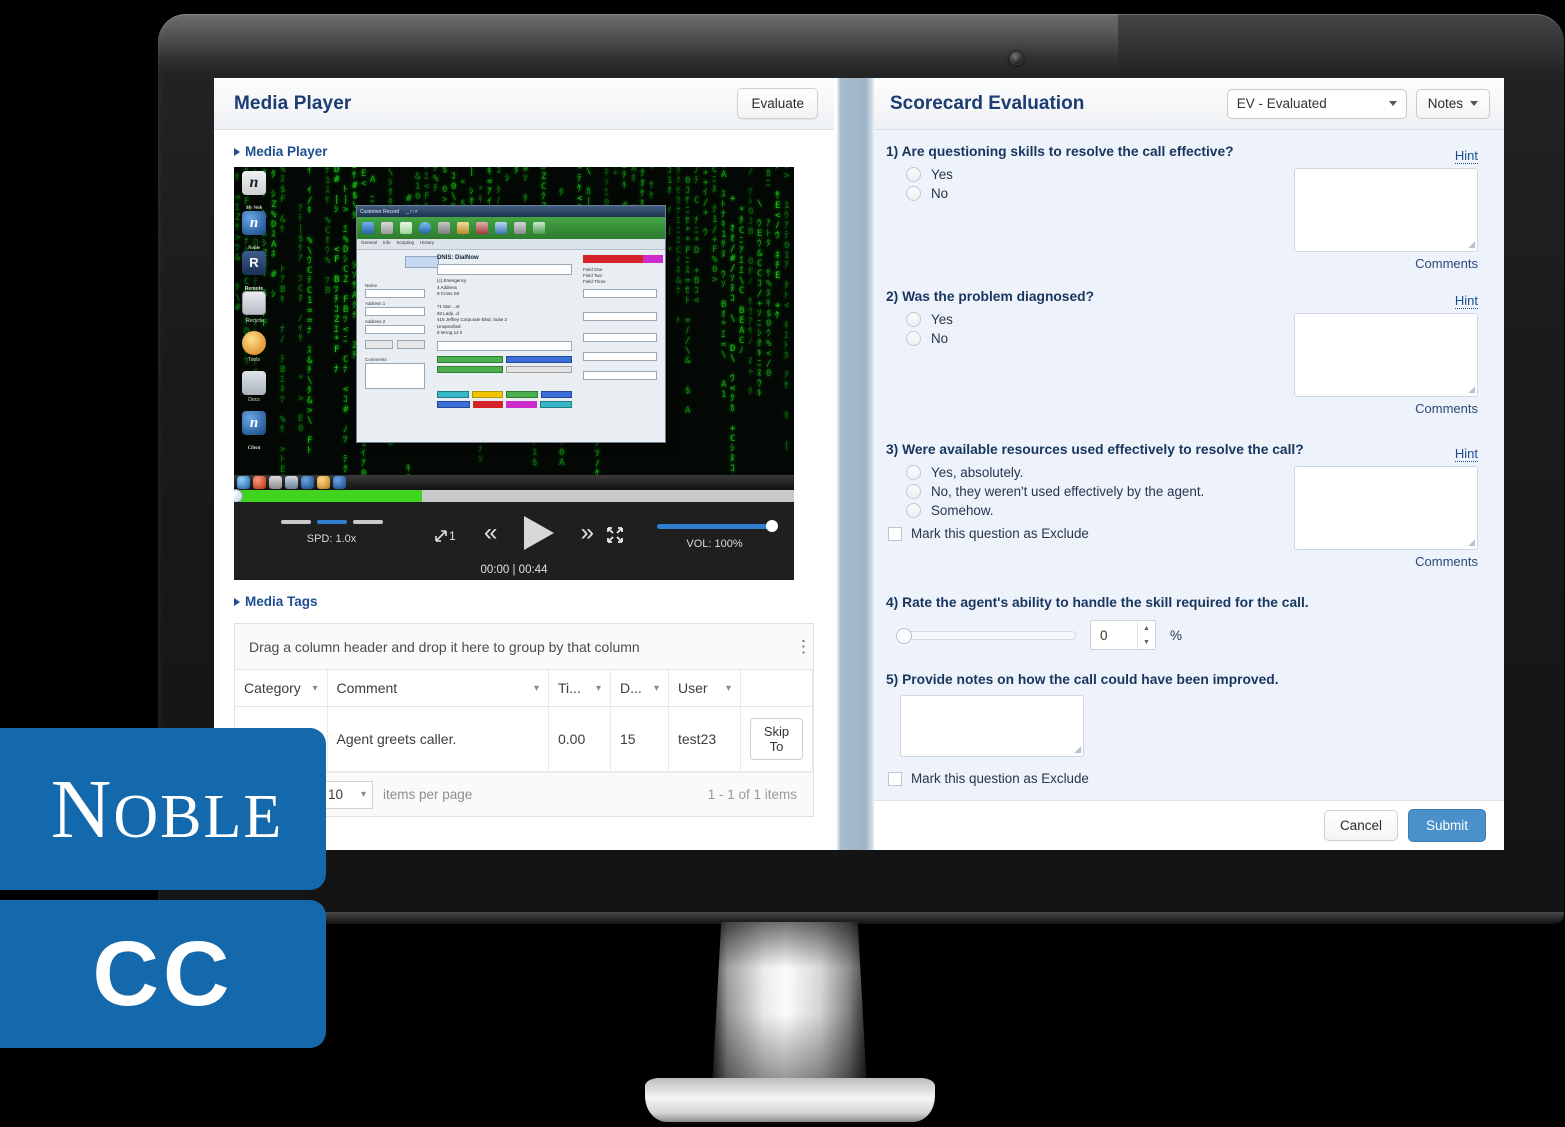  Describe the element at coordinates (281, 688) in the screenshot. I see `column-header-category: Category ▾` at that location.